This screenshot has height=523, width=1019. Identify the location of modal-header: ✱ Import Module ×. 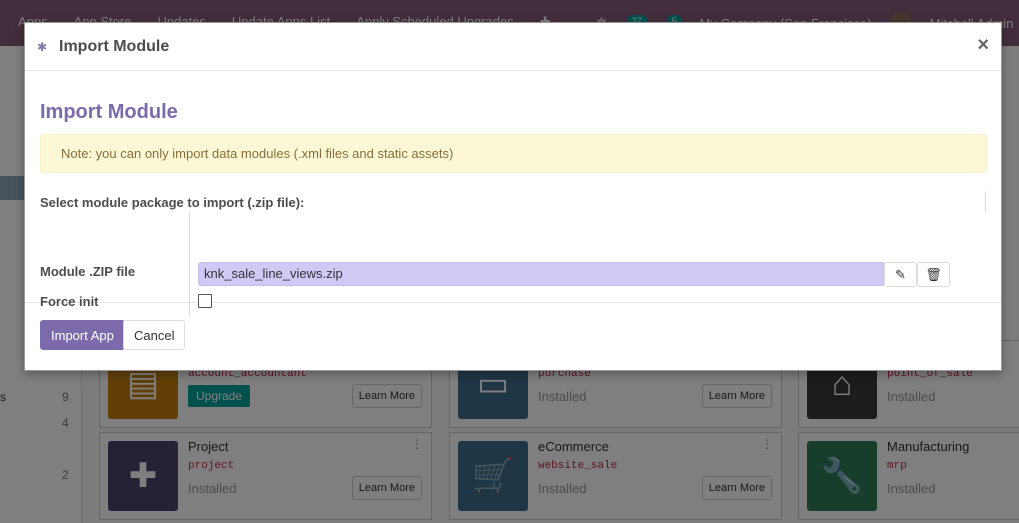
(513, 47).